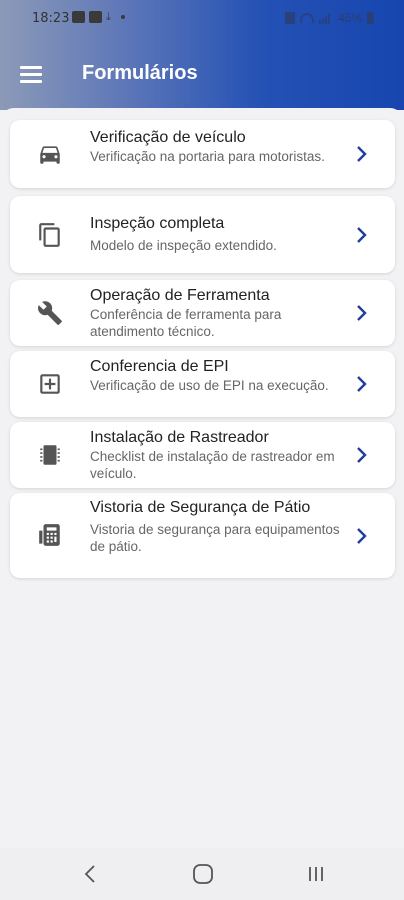 The width and height of the screenshot is (404, 900). Describe the element at coordinates (140, 73) in the screenshot. I see `page-title: Formulários` at that location.